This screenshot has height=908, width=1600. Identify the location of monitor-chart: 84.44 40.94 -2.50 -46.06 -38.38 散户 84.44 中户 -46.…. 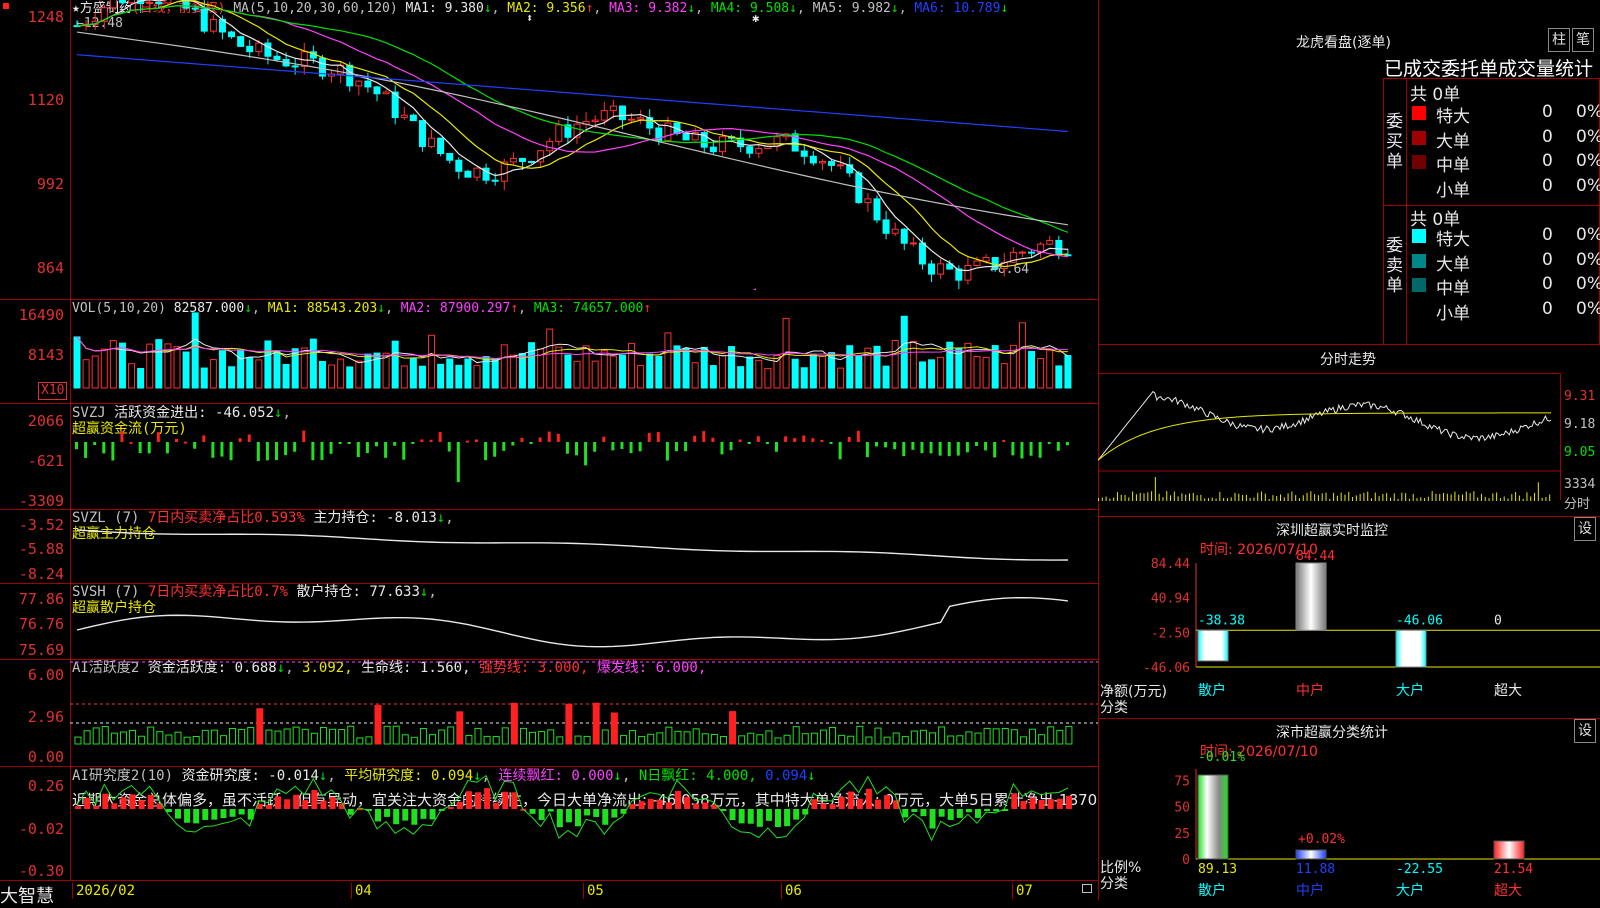
(1349, 618).